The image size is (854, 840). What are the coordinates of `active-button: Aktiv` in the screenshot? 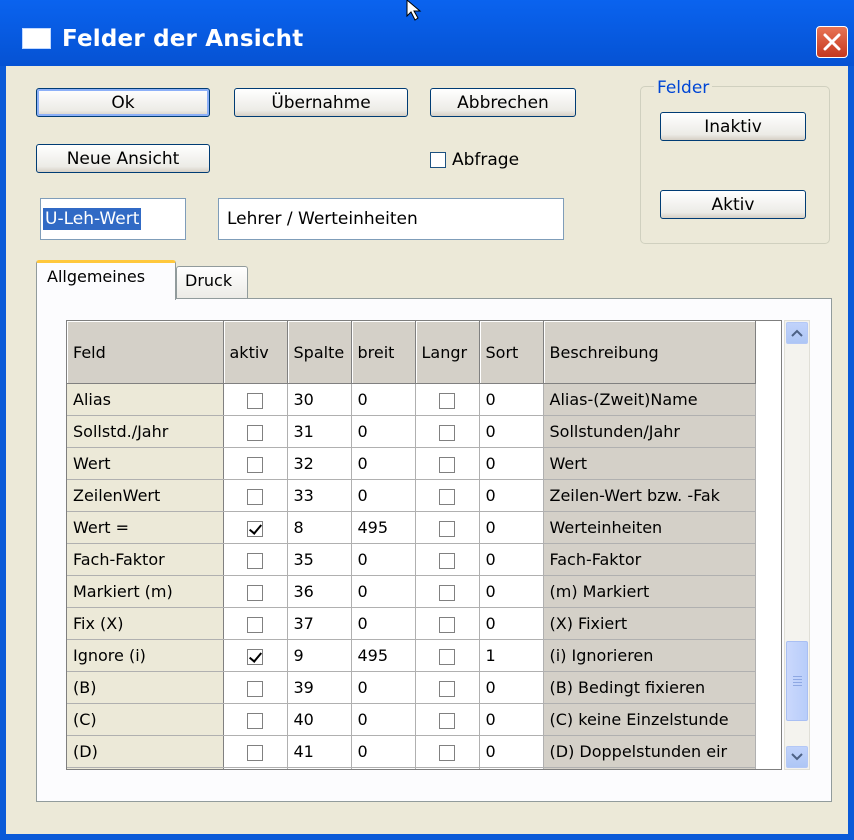 It's located at (733, 204).